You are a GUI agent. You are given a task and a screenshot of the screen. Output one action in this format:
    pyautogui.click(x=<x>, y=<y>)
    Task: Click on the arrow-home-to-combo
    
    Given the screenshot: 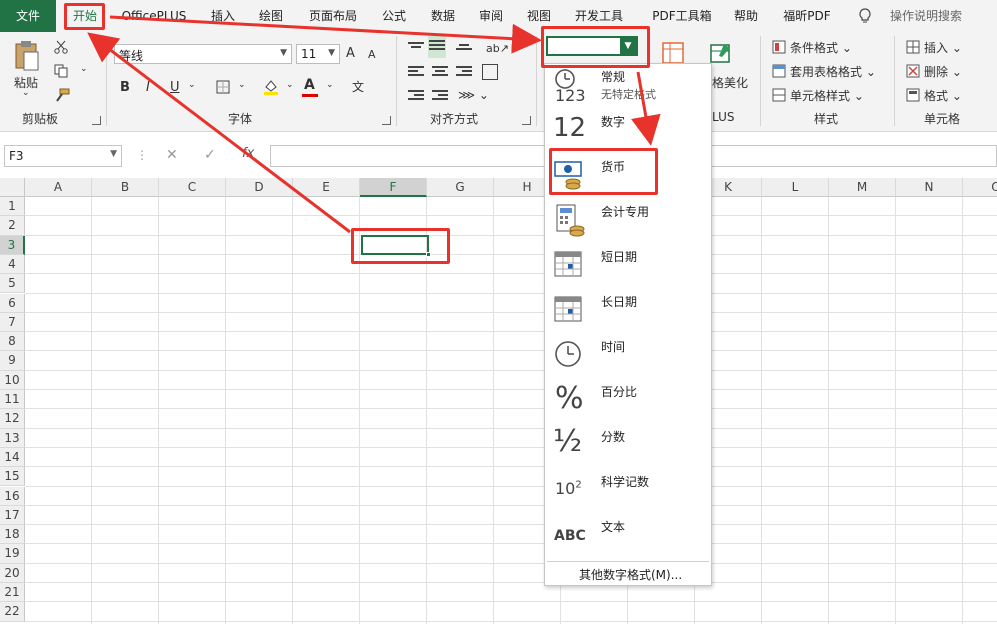 What is the action you would take?
    pyautogui.click(x=325, y=34)
    